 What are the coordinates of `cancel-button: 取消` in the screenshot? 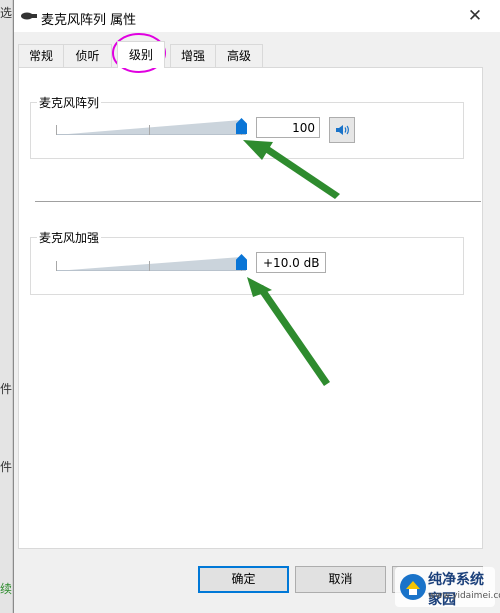 It's located at (340, 579).